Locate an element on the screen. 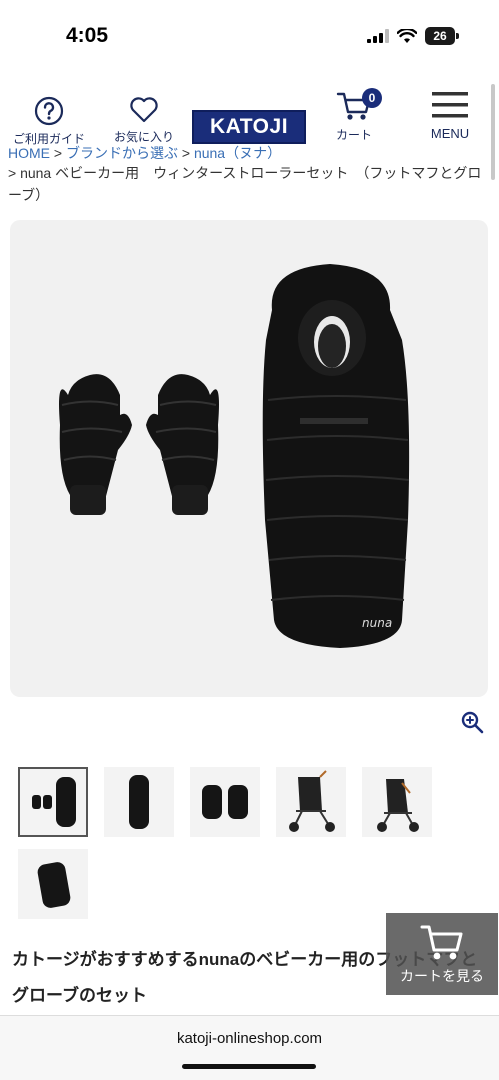 The image size is (499, 1080). cart-icon is located at coordinates (441, 942).